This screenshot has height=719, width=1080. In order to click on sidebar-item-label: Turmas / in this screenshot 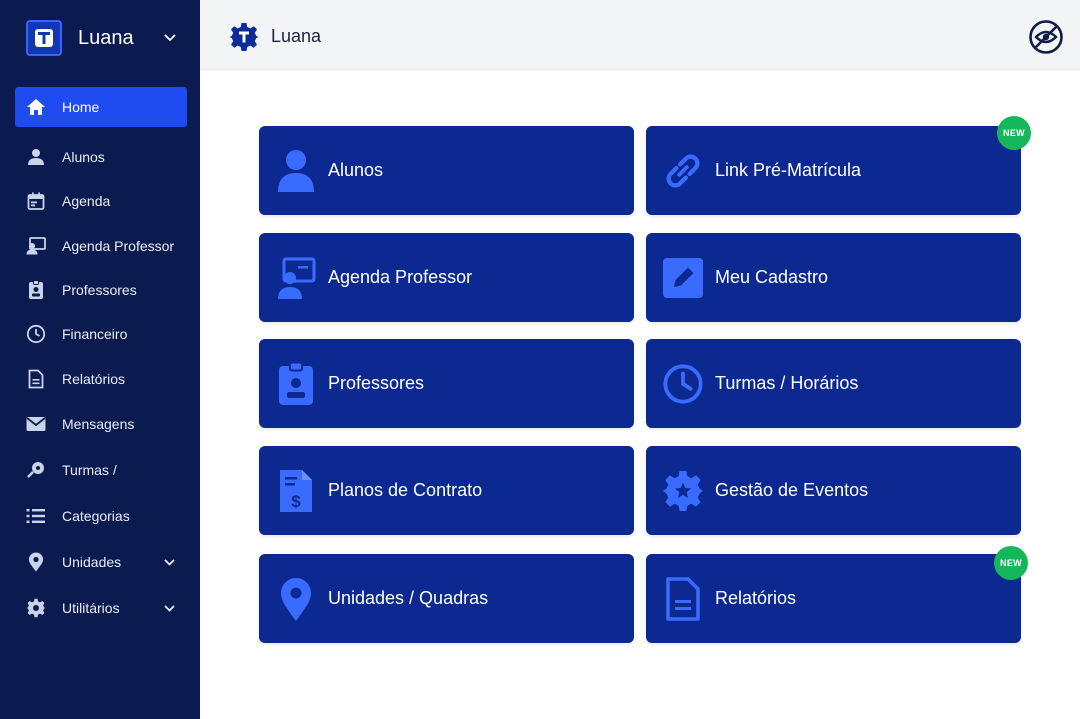, I will do `click(89, 470)`.